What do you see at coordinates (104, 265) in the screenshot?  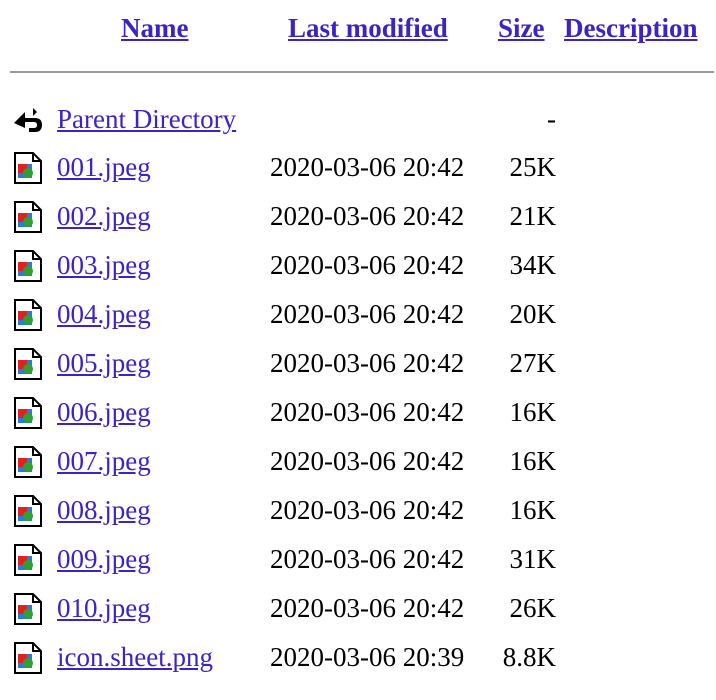 I see `file-link: 003.jpeg` at bounding box center [104, 265].